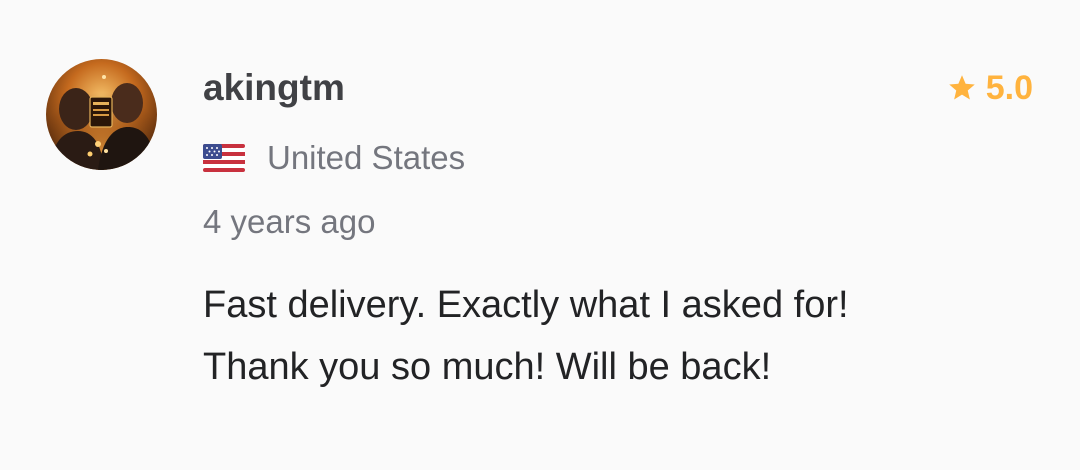  What do you see at coordinates (1009, 88) in the screenshot?
I see `rating-value: 5.0` at bounding box center [1009, 88].